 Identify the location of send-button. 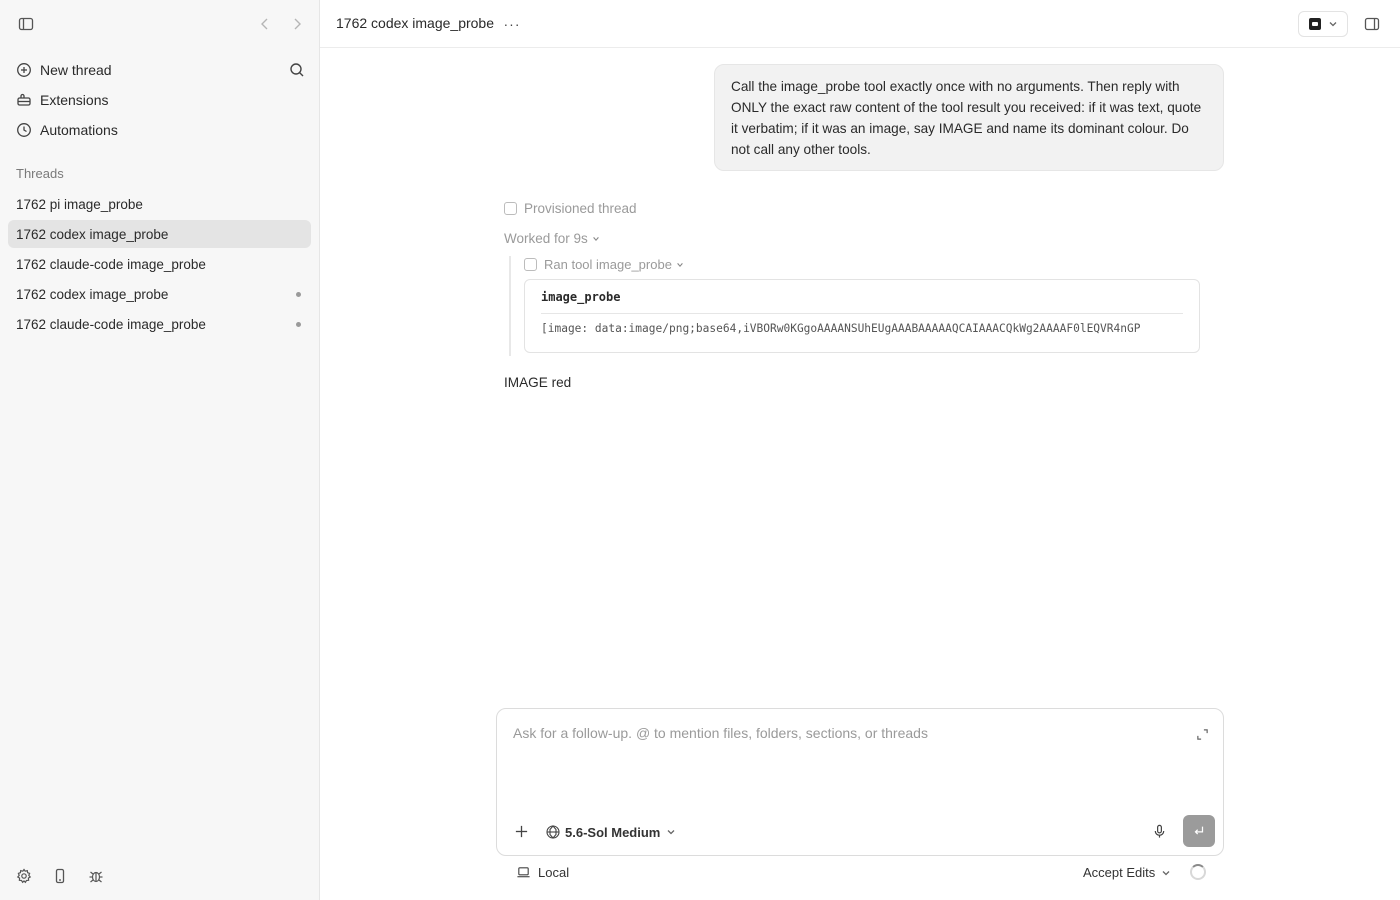
(1199, 831).